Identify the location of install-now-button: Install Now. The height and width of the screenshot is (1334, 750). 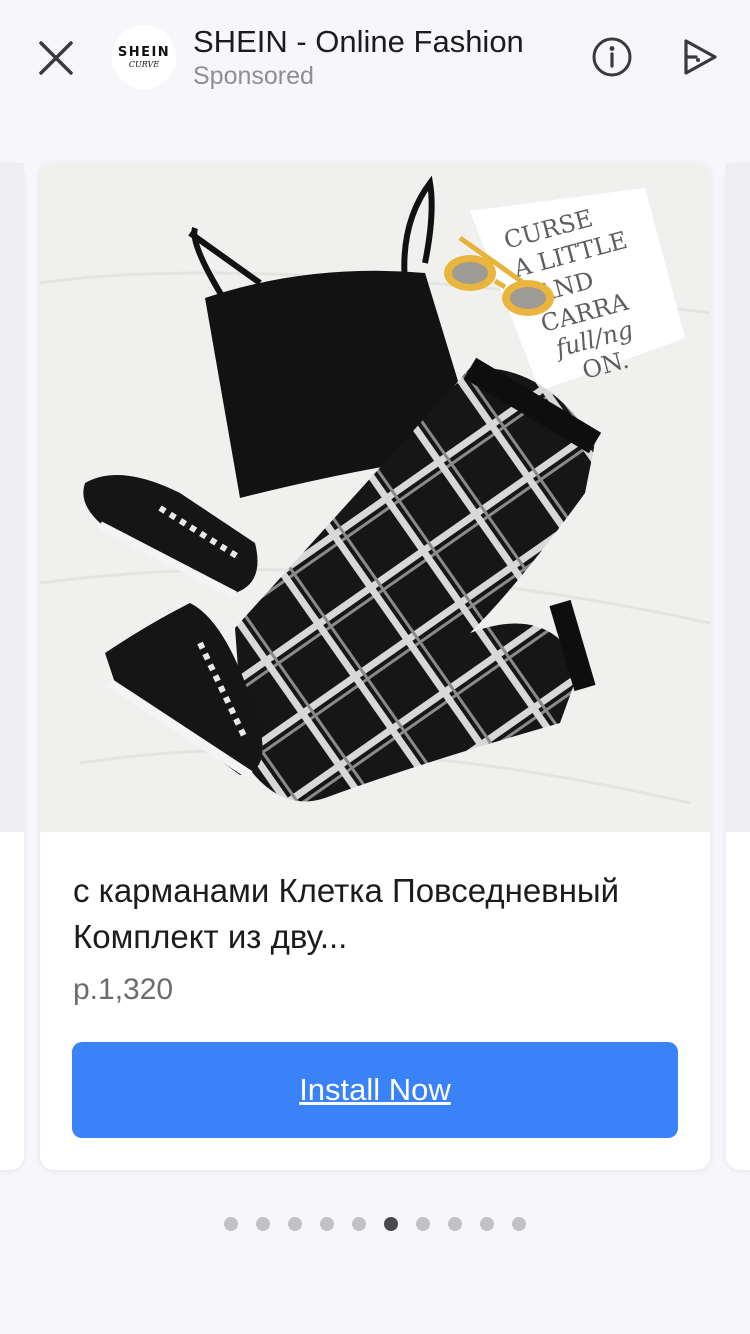
(375, 1090).